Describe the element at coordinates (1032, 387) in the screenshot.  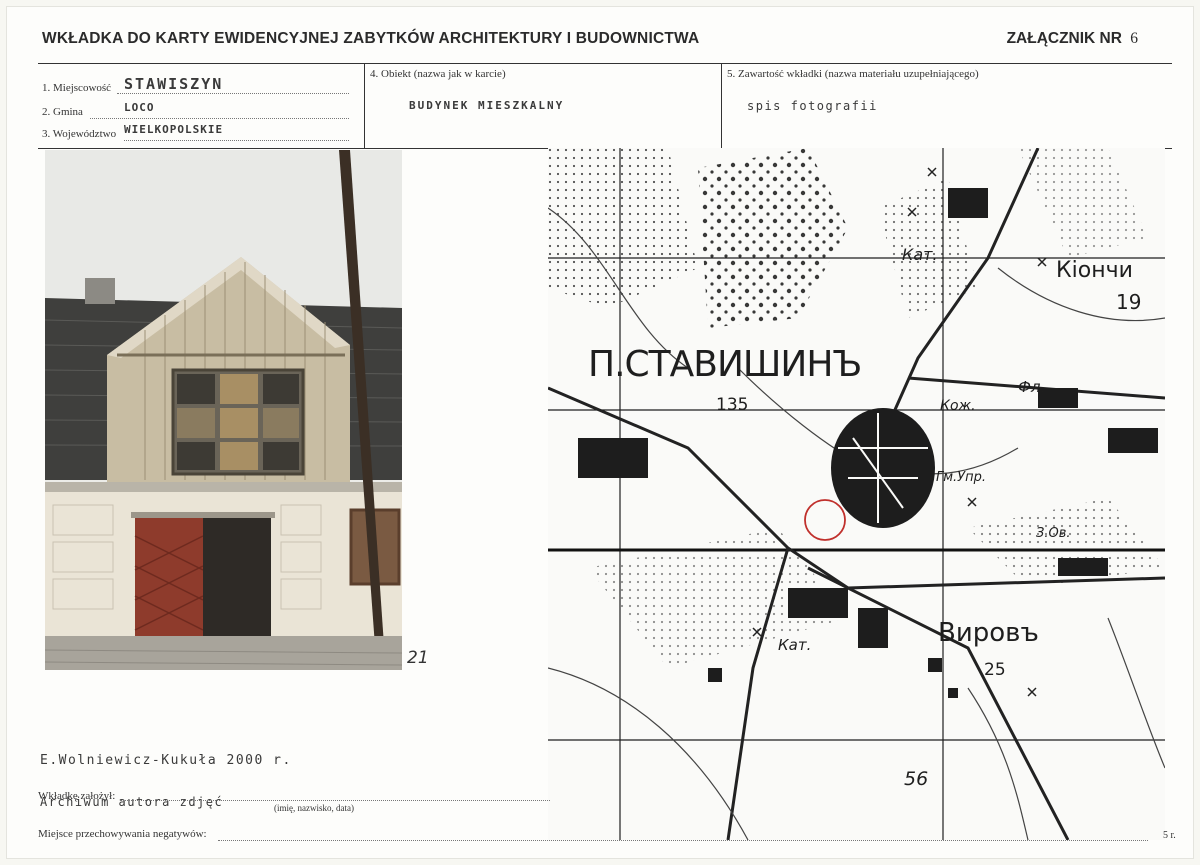
I see `map-label-fl: Фл.` at that location.